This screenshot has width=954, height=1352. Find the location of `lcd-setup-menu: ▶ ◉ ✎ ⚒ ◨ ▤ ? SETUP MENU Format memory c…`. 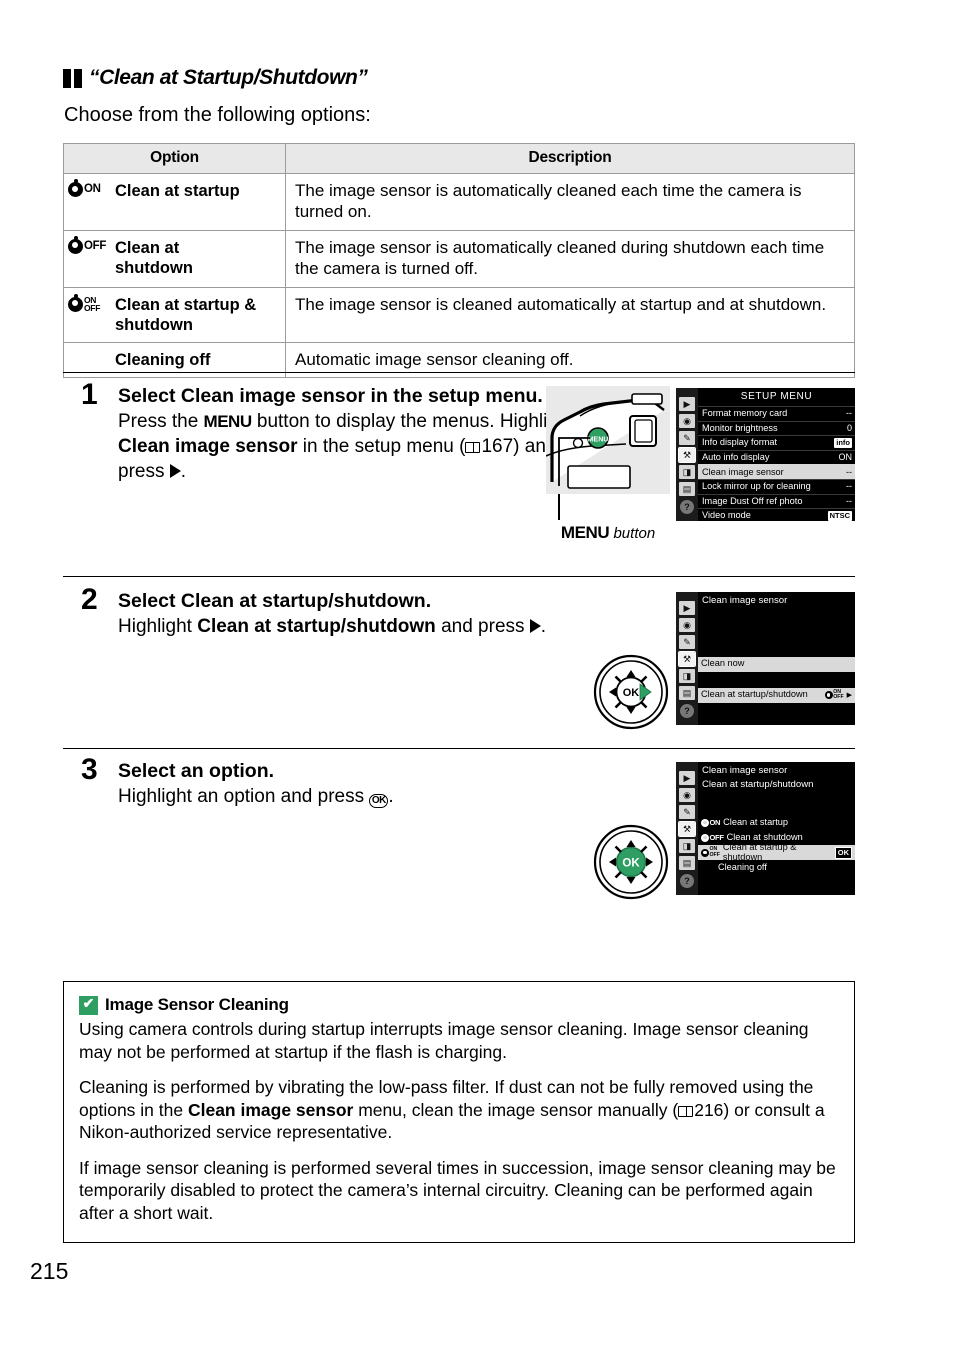

lcd-setup-menu: ▶ ◉ ✎ ⚒ ◨ ▤ ? SETUP MENU Format memory c… is located at coordinates (765, 454).